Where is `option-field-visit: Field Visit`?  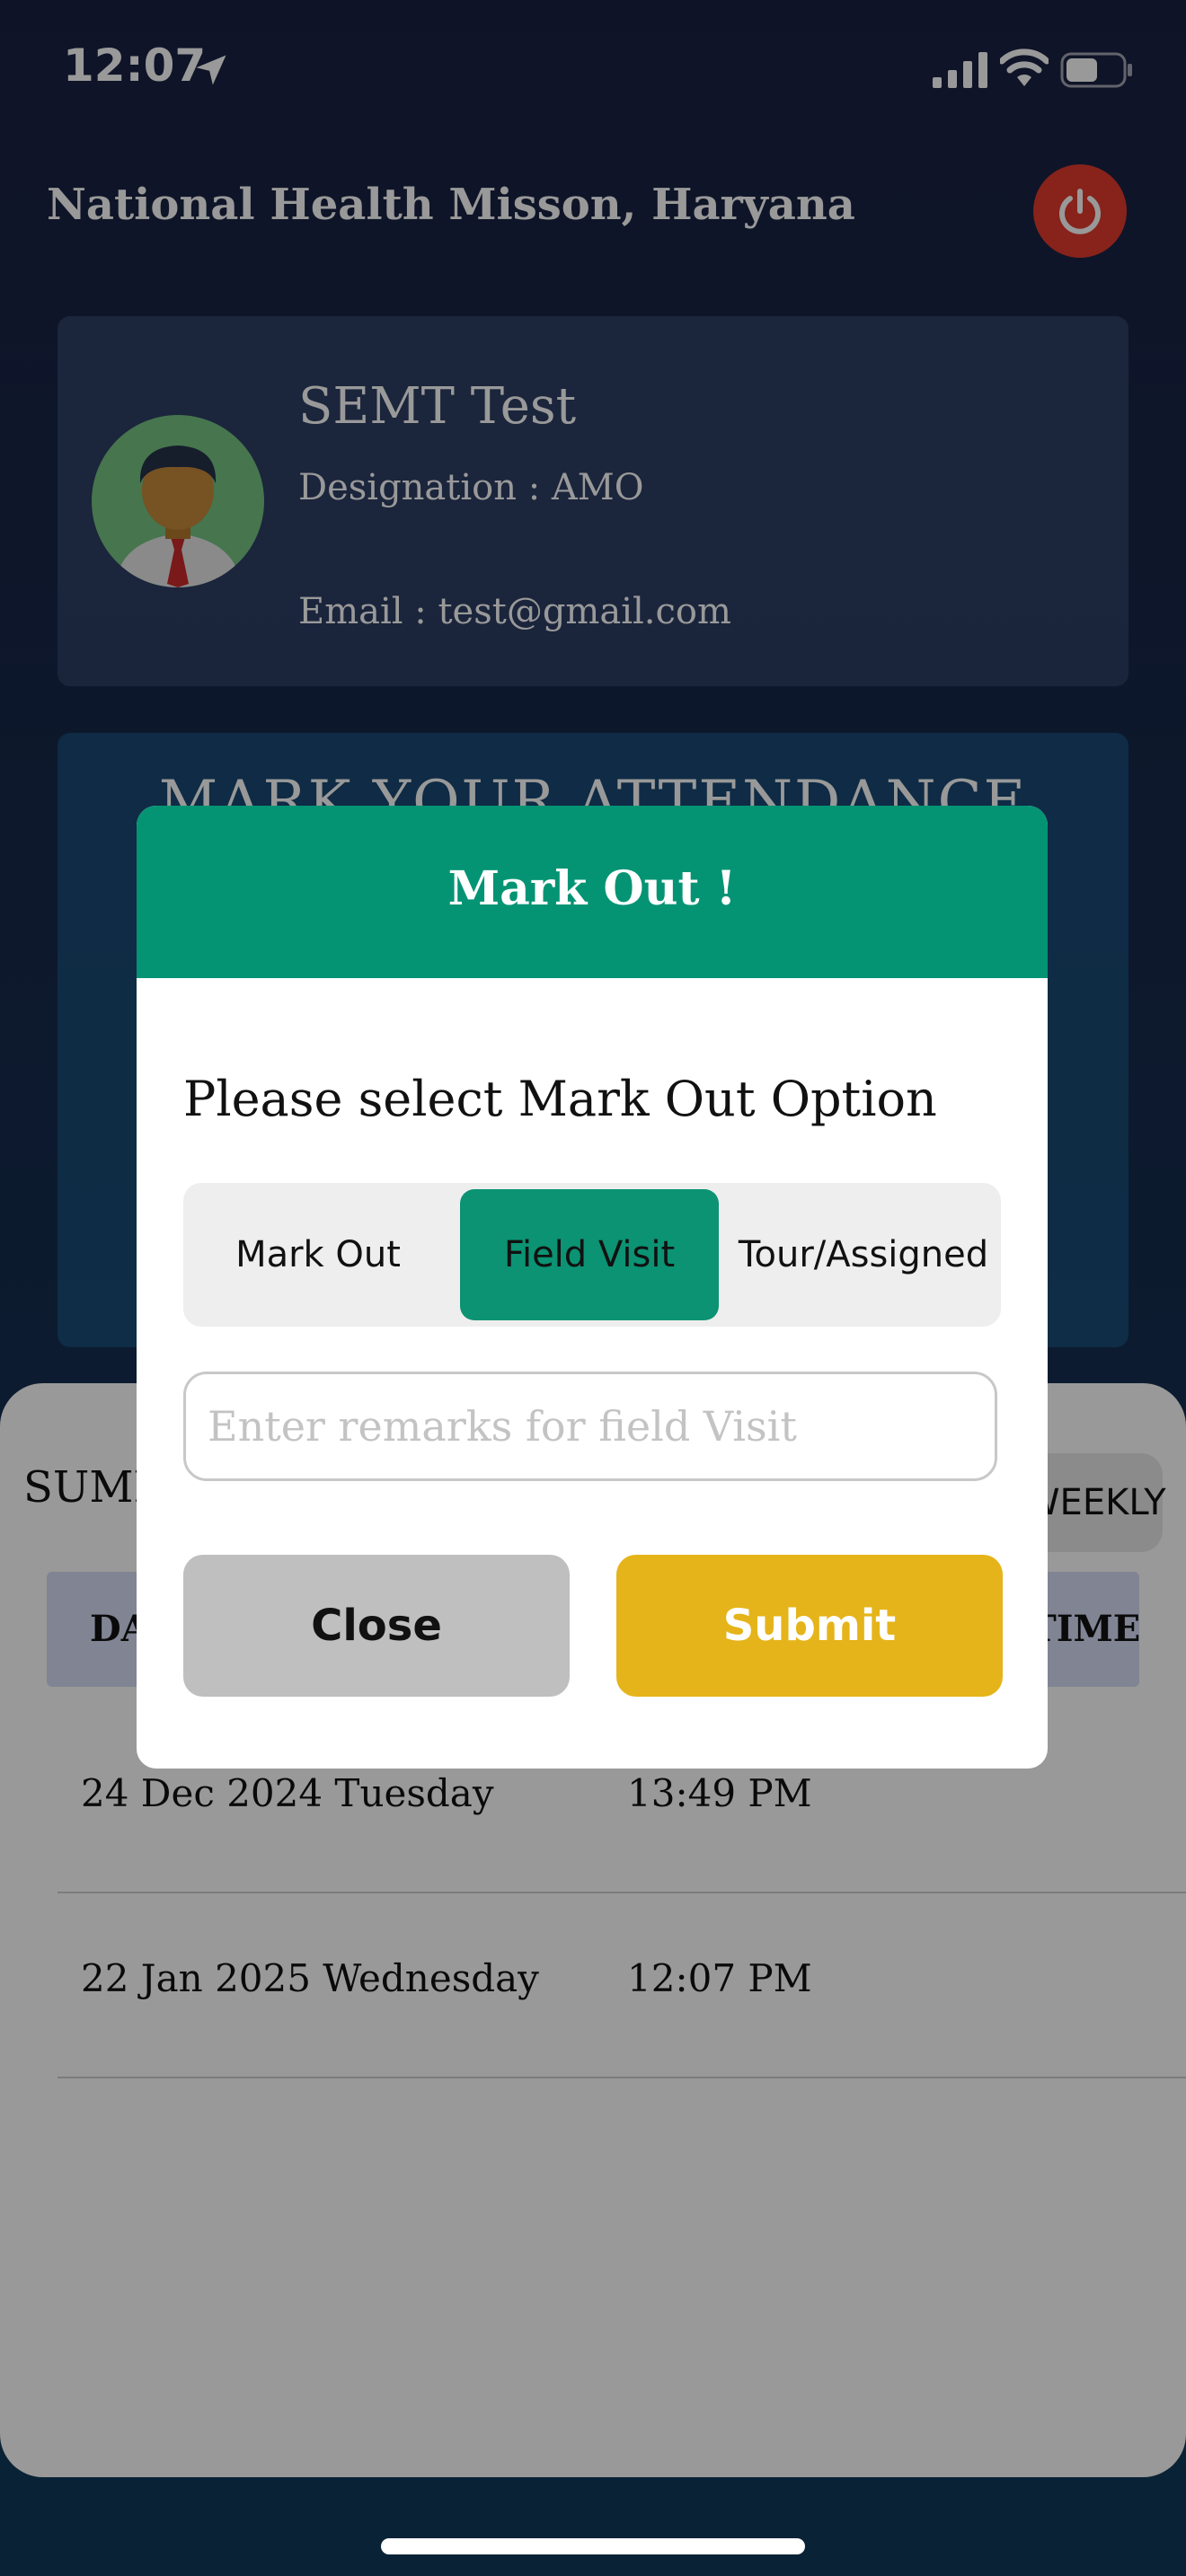
option-field-visit: Field Visit is located at coordinates (589, 1254).